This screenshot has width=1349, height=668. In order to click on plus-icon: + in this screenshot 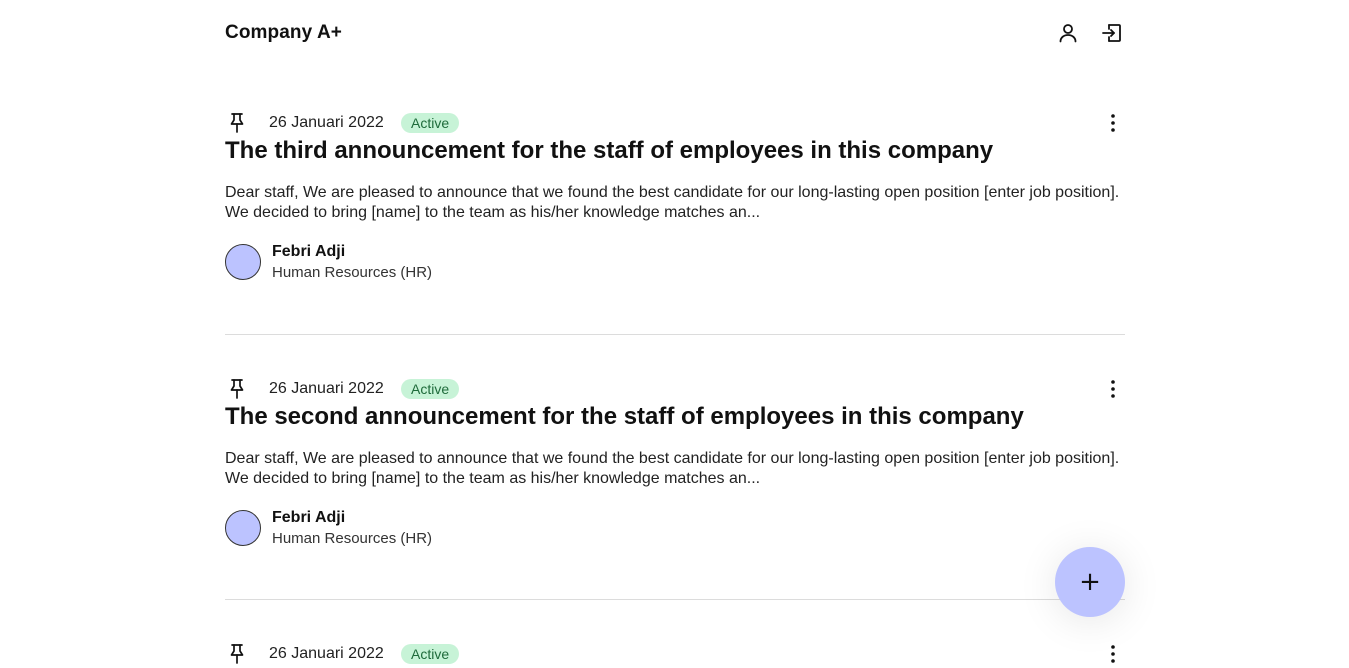, I will do `click(1090, 582)`.